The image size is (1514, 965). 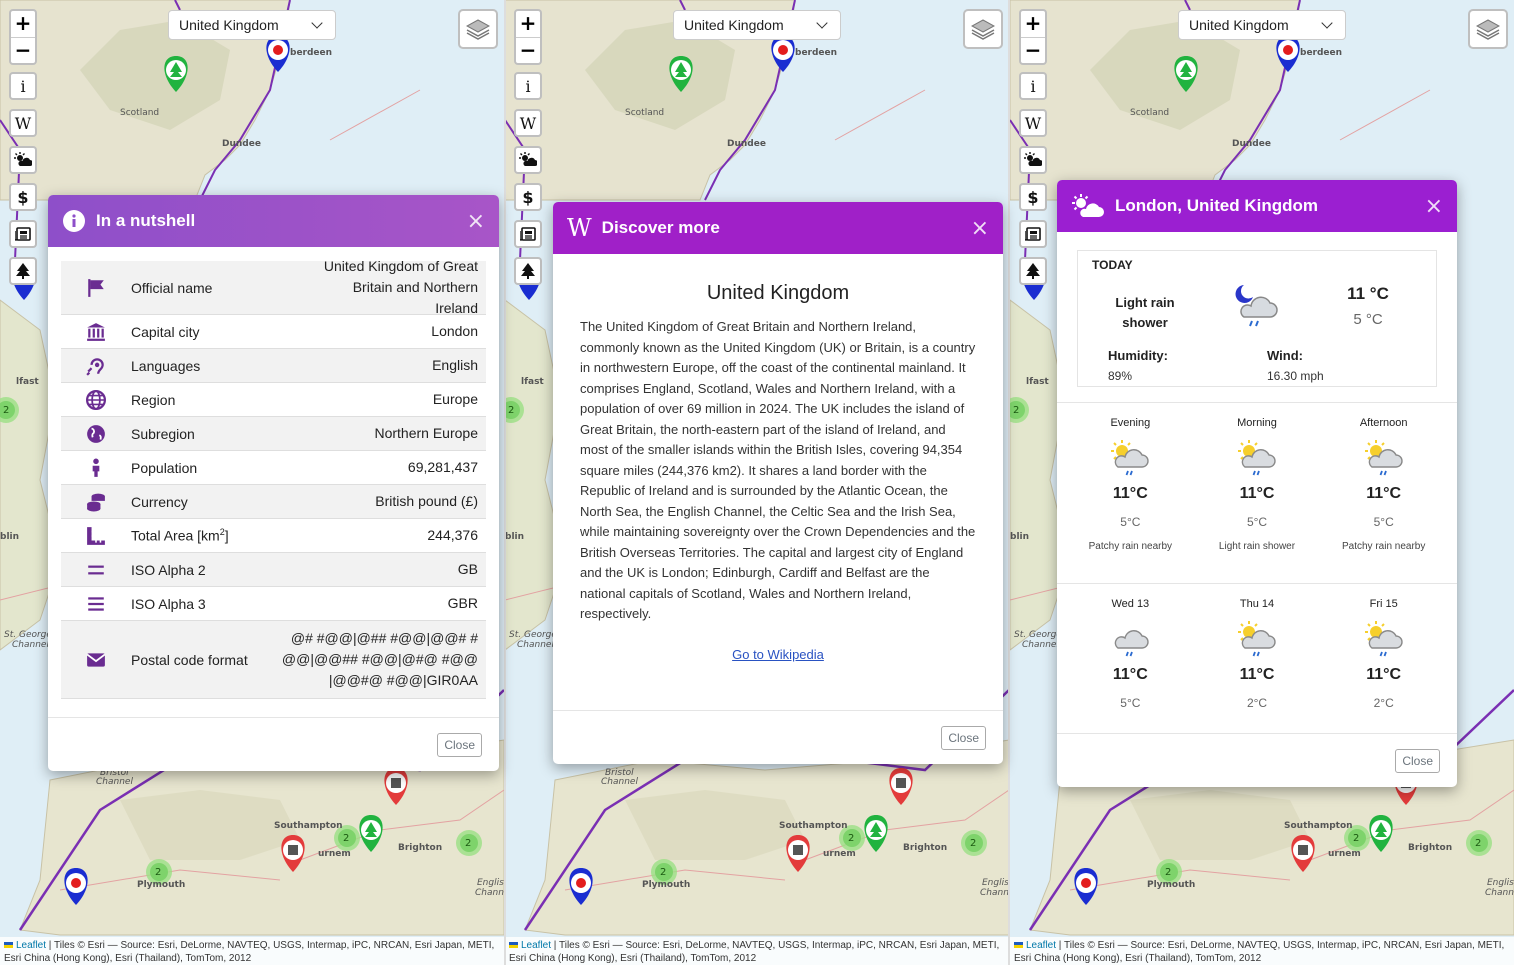 What do you see at coordinates (146, 220) in the screenshot?
I see `nutshell-modal-title: In a nutshell` at bounding box center [146, 220].